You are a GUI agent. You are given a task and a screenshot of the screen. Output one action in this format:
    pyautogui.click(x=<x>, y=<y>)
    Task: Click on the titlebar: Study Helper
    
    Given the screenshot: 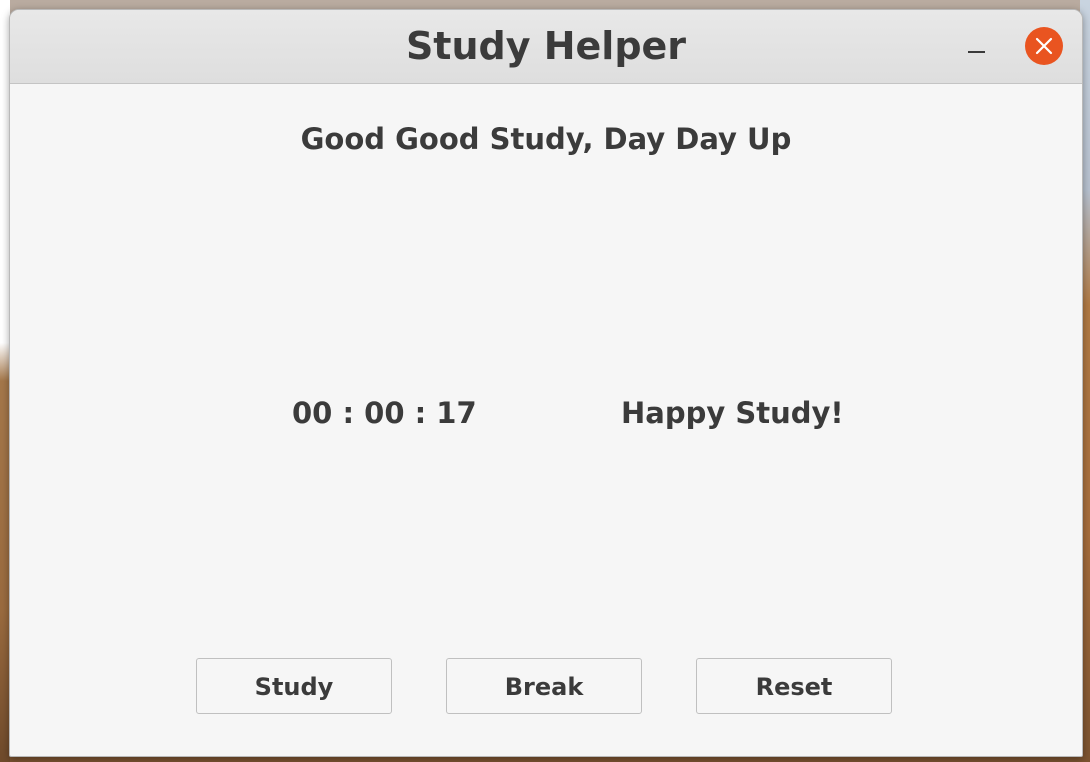 What is the action you would take?
    pyautogui.click(x=546, y=47)
    